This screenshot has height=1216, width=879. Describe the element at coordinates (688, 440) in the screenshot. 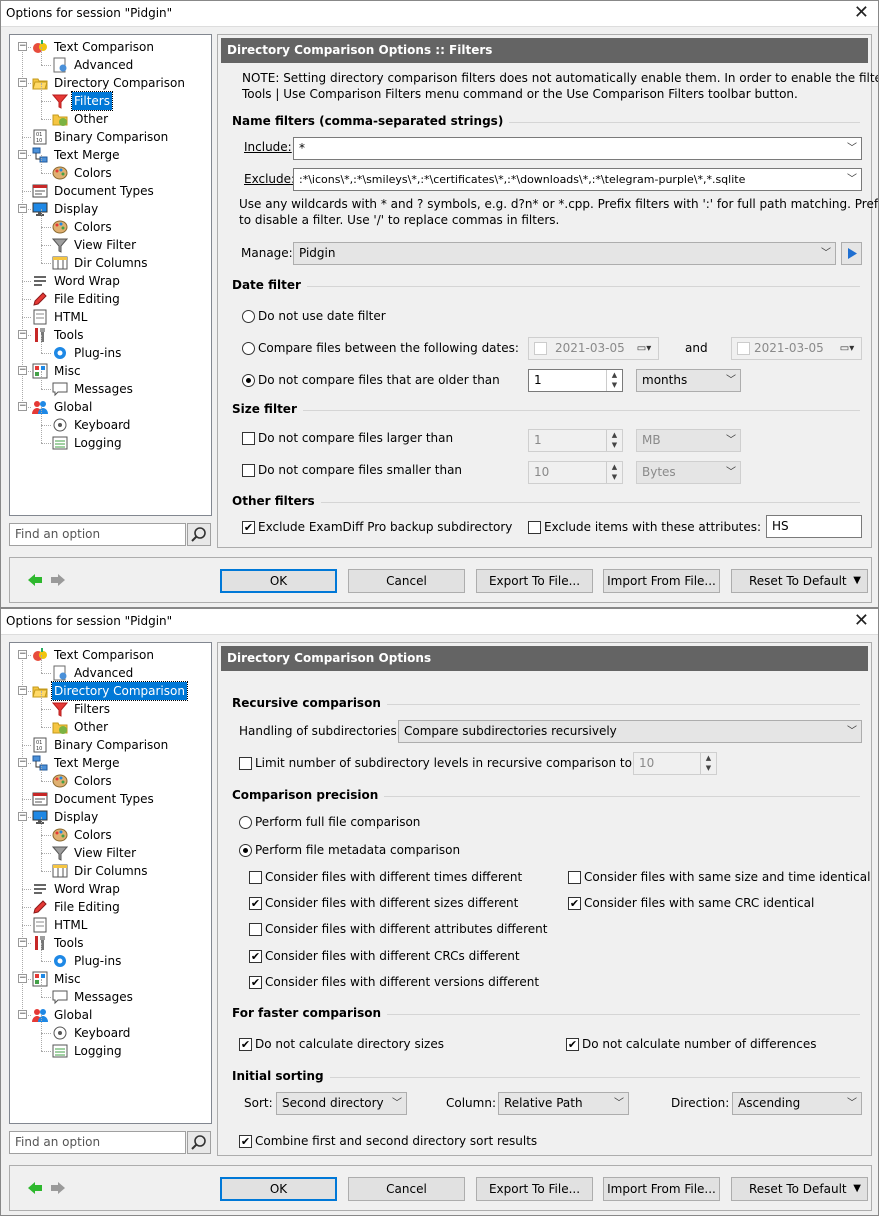

I see `larger-unit-combo: MB ﹀` at that location.